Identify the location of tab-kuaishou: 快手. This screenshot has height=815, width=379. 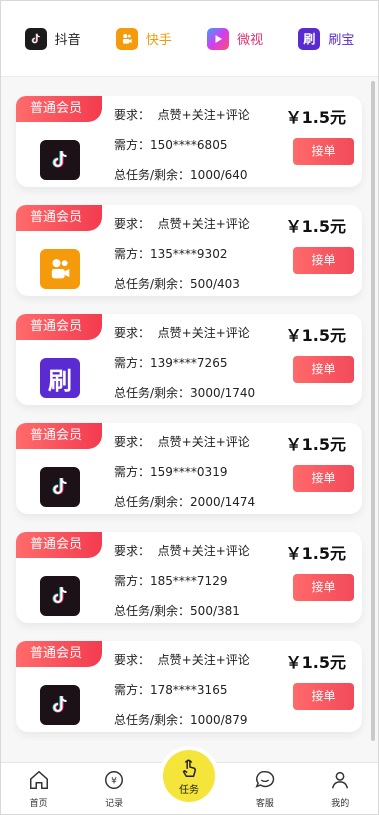
(143, 38).